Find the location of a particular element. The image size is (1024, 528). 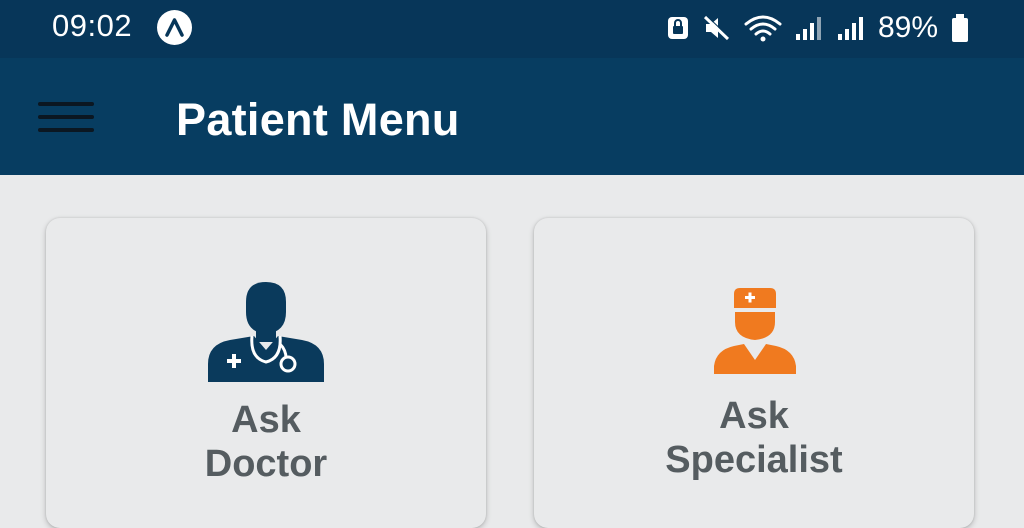

status-time: 09:02 is located at coordinates (92, 25).